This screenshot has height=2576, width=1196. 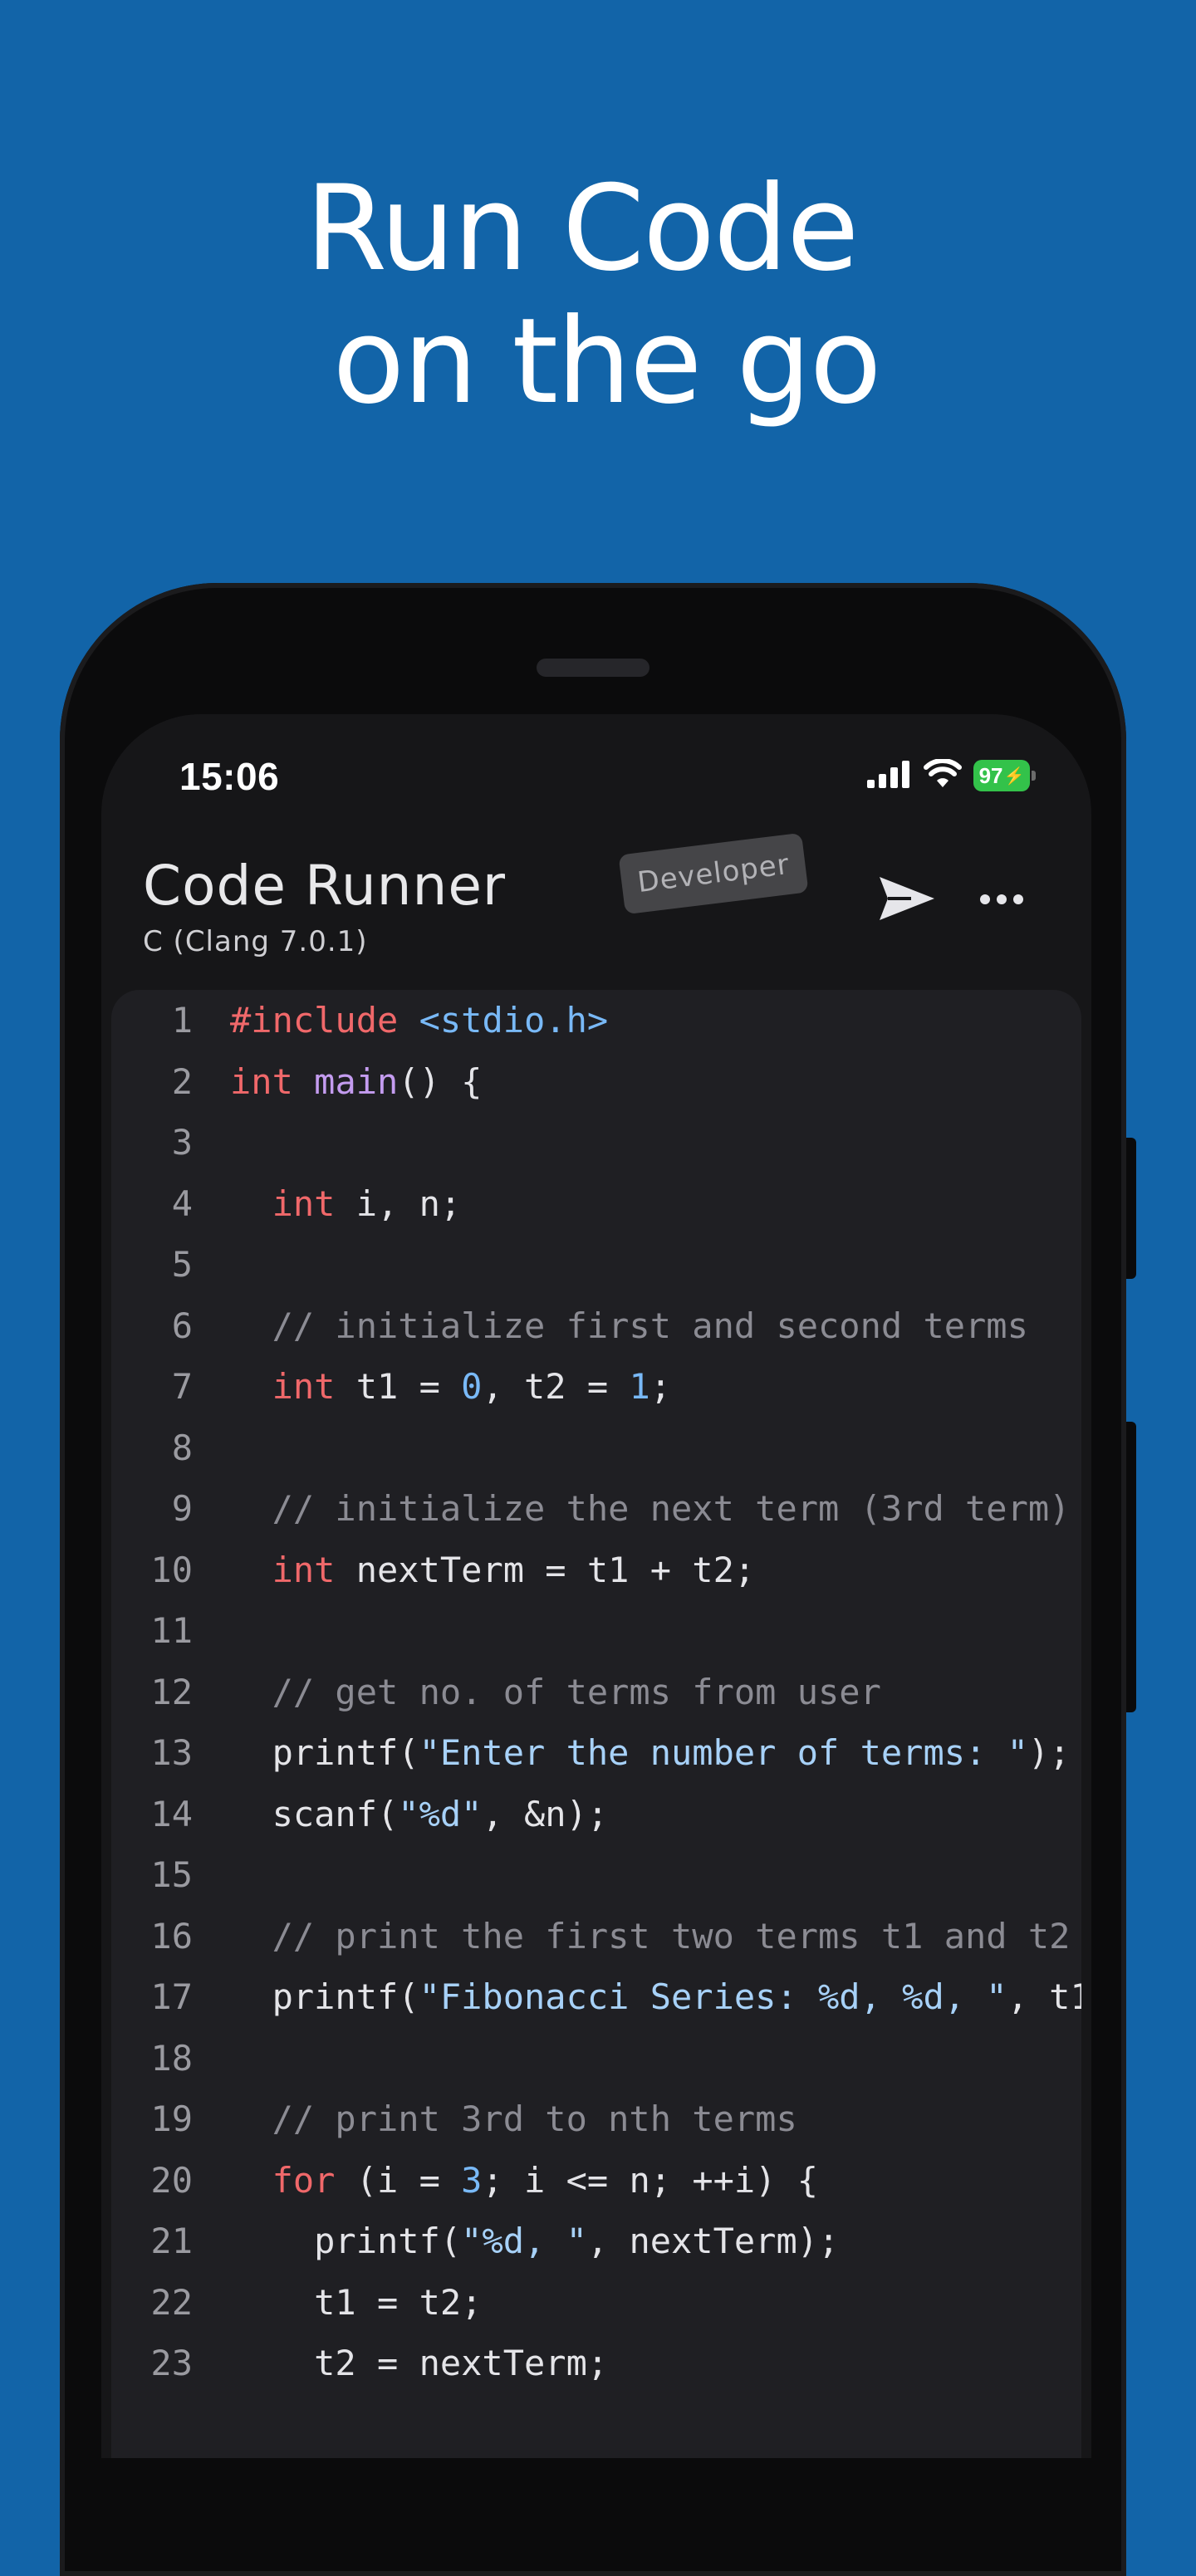 I want to click on code-line: 10 int nextTerm = t1 + t2;, so click(x=596, y=1571).